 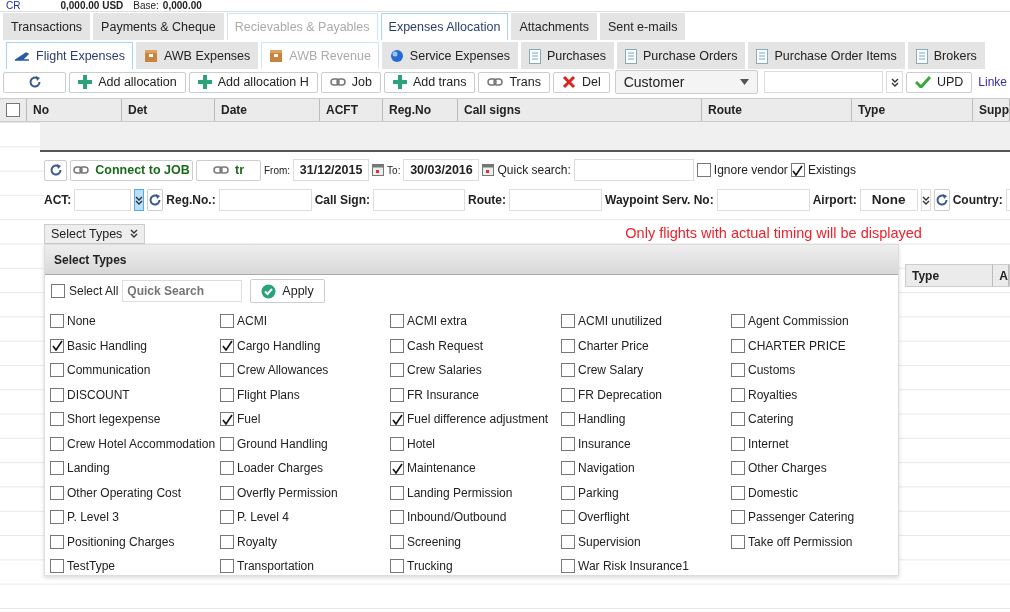 I want to click on column-header: No, so click(x=74, y=110).